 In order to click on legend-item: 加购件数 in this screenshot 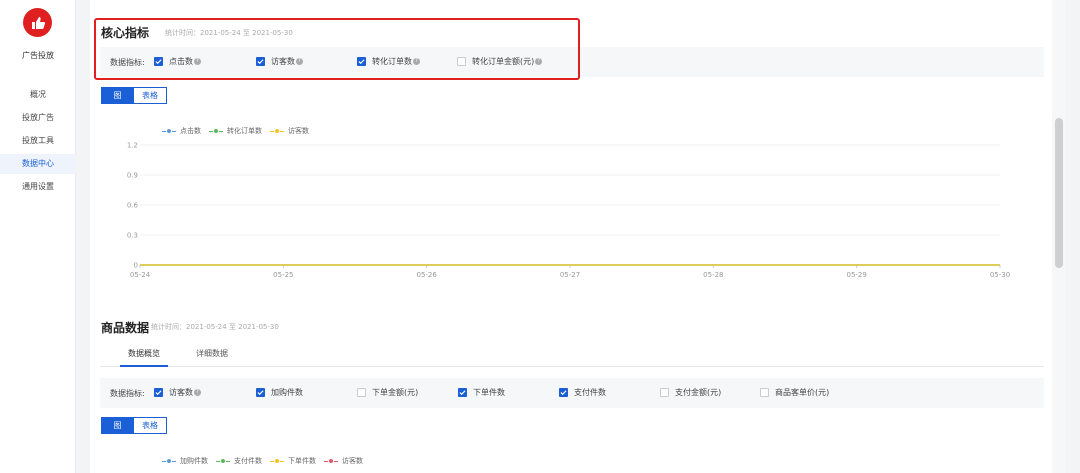, I will do `click(185, 461)`.